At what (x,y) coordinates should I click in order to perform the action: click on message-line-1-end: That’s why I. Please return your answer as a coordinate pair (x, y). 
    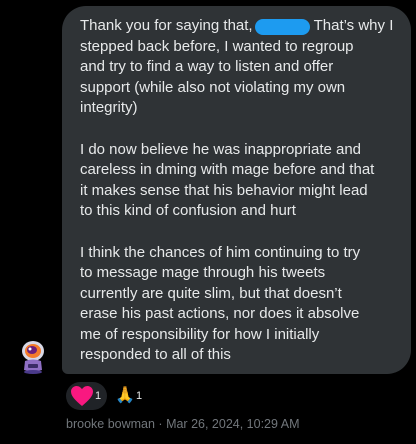
    Looking at the image, I should click on (353, 25).